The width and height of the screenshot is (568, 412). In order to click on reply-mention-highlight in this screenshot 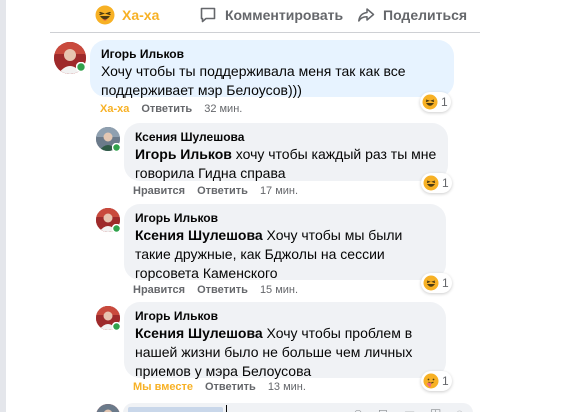, I will do `click(175, 409)`.